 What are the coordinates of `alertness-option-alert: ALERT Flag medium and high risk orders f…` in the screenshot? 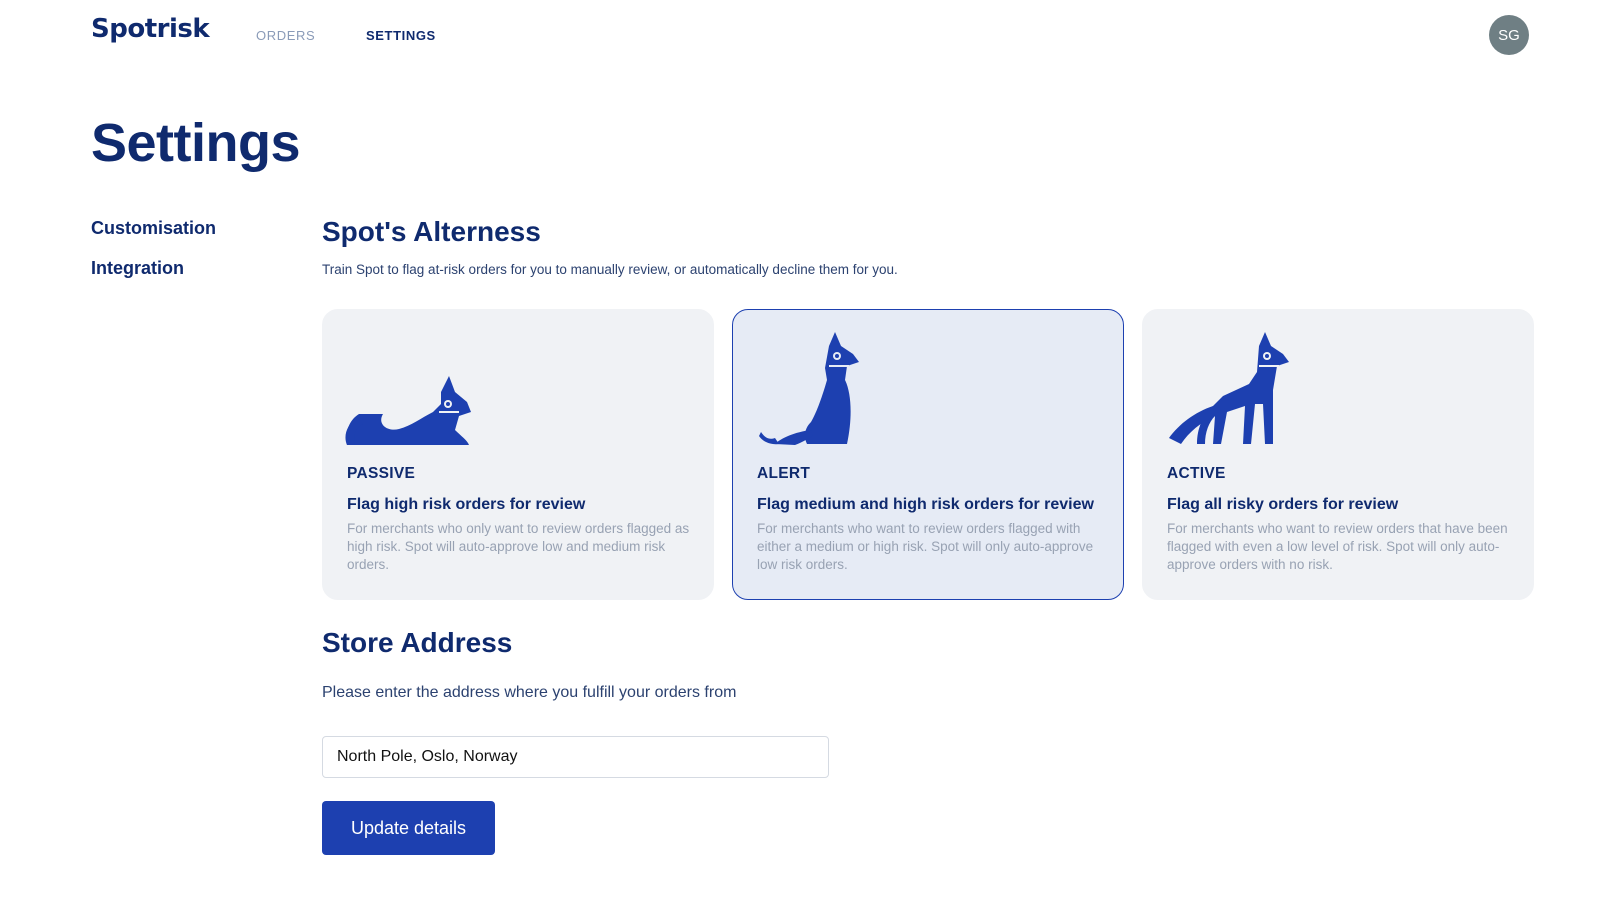 It's located at (928, 454).